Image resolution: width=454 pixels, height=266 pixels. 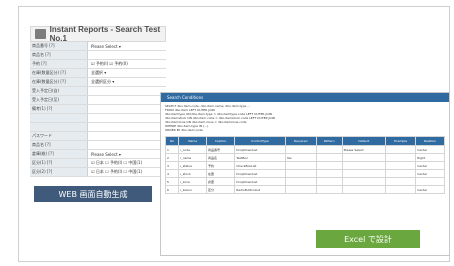 What do you see at coordinates (220, 173) in the screenshot?
I see `excel-cell: 在庫` at bounding box center [220, 173].